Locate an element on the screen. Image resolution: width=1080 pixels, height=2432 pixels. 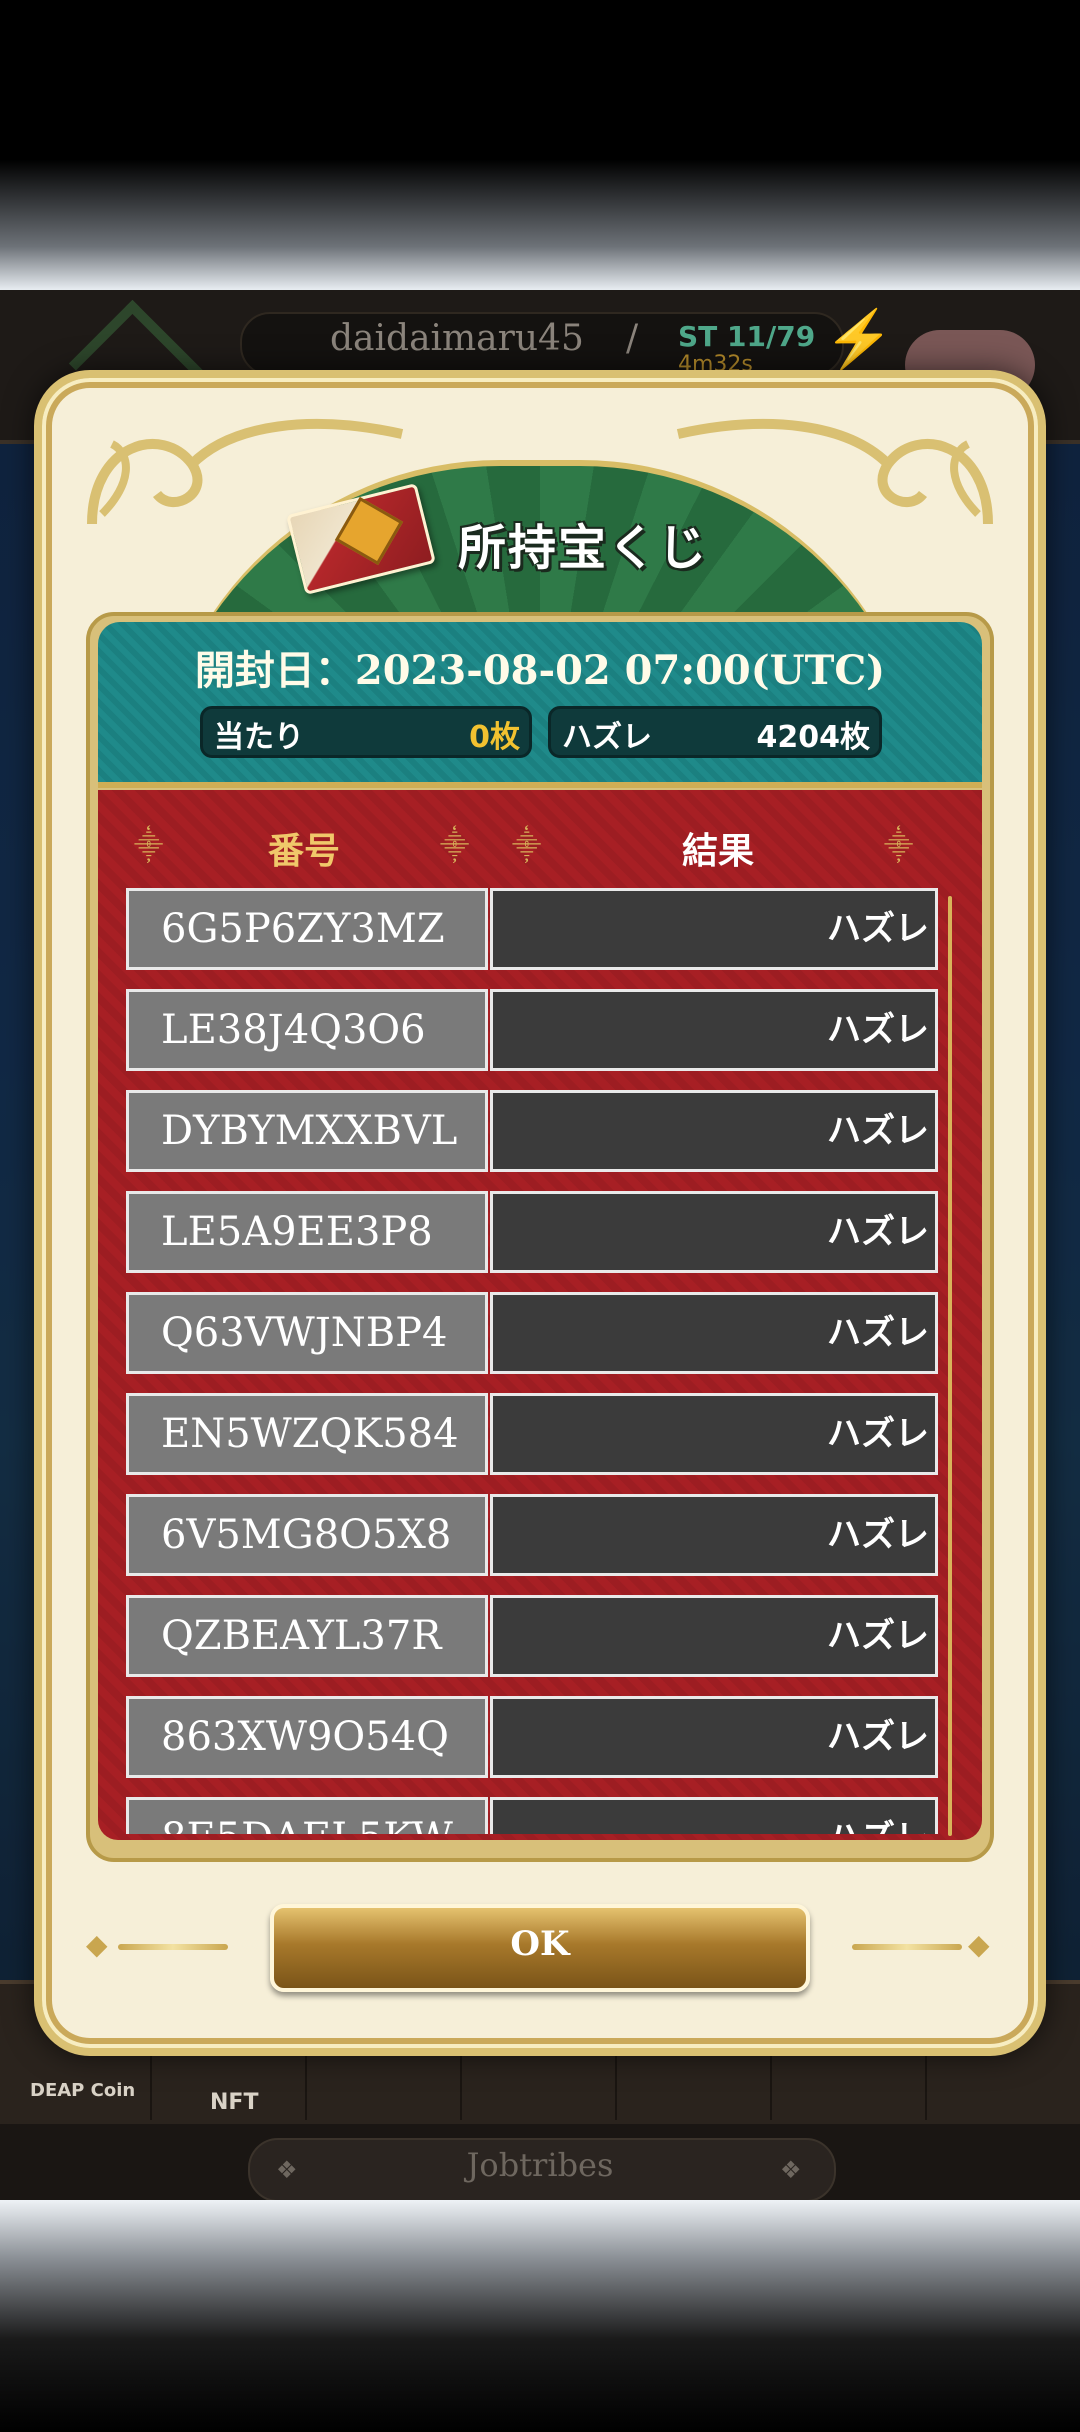
ticket-number: 6V5MG8O5X8 is located at coordinates (307, 1535).